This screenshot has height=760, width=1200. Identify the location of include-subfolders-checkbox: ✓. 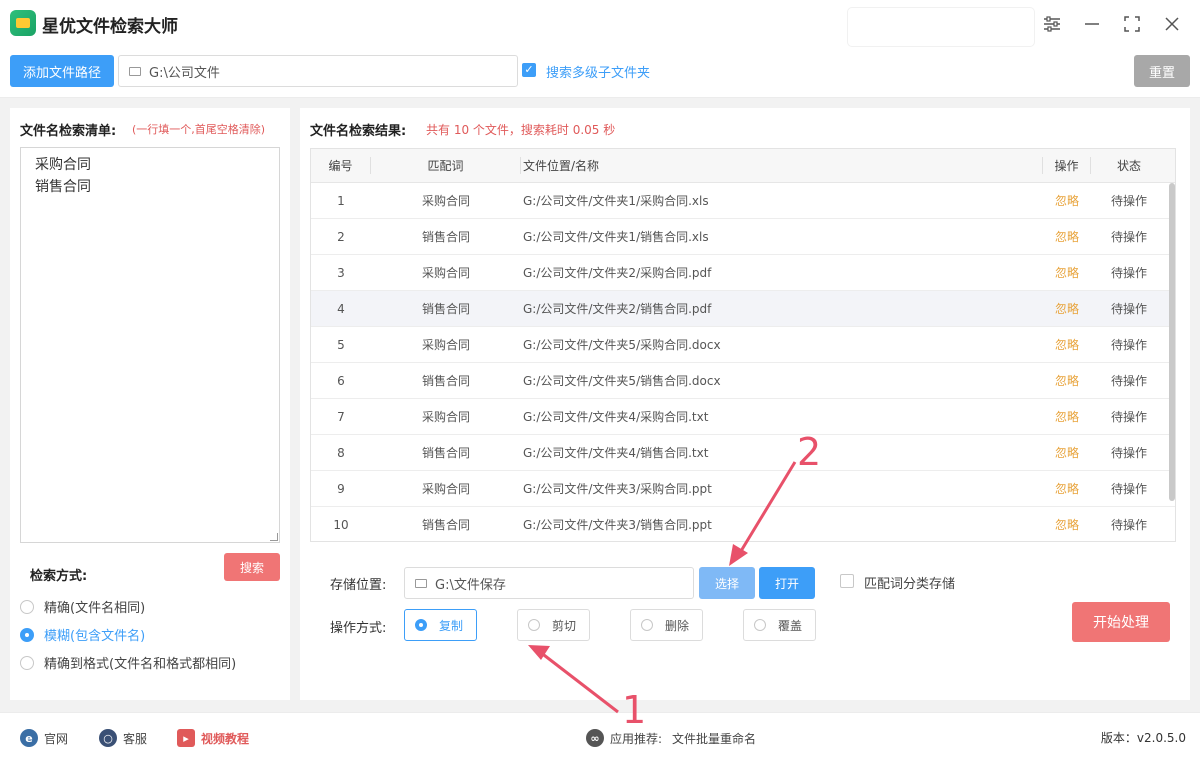
(529, 70).